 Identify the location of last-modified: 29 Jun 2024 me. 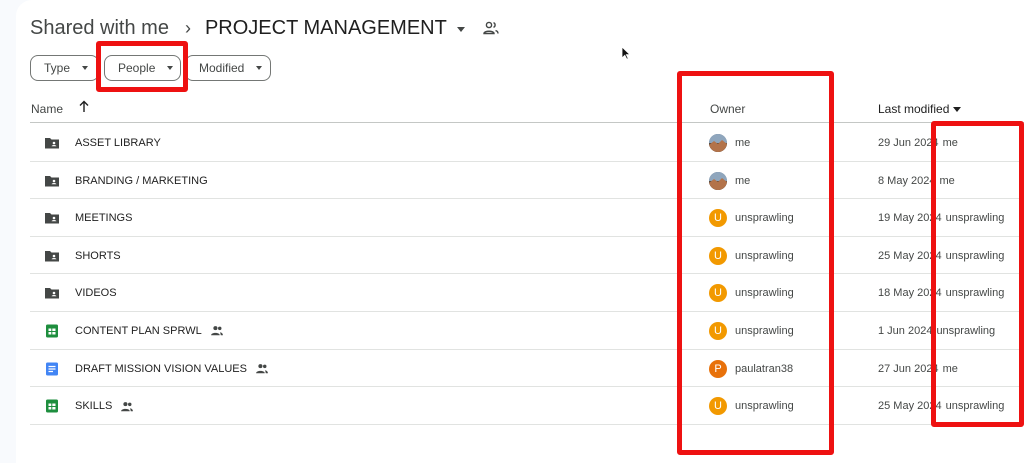
(918, 143).